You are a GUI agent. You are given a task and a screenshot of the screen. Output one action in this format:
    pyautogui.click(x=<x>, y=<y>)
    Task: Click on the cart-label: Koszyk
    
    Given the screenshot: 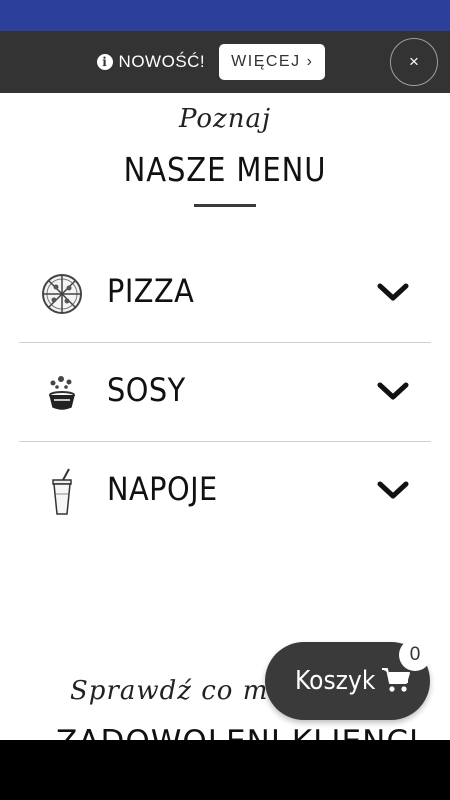 What is the action you would take?
    pyautogui.click(x=335, y=681)
    